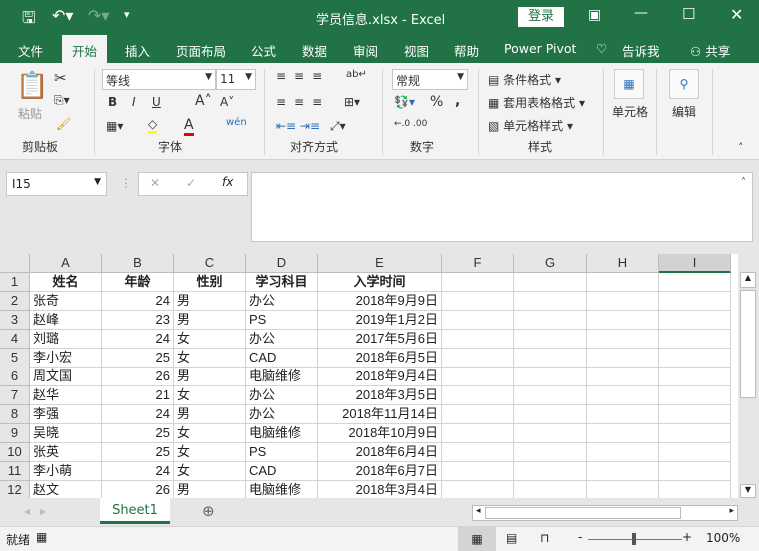  Describe the element at coordinates (66, 434) in the screenshot. I see `table-cell: 吴晓` at that location.